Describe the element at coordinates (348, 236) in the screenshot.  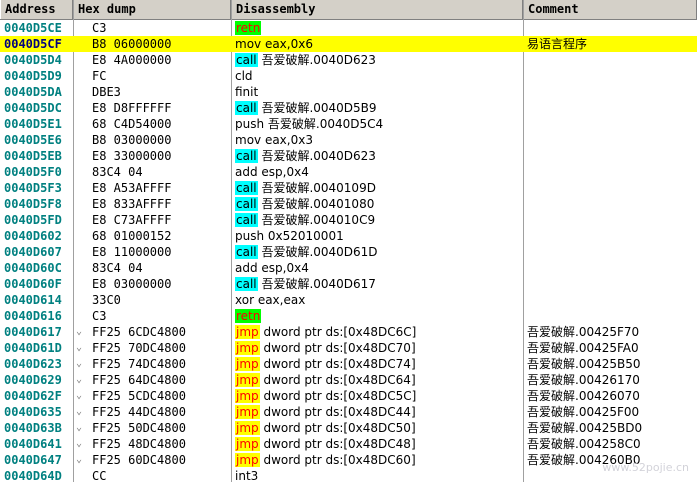
I see `instruction-row: 0040D602 68 01000152 push 0x52010001` at that location.